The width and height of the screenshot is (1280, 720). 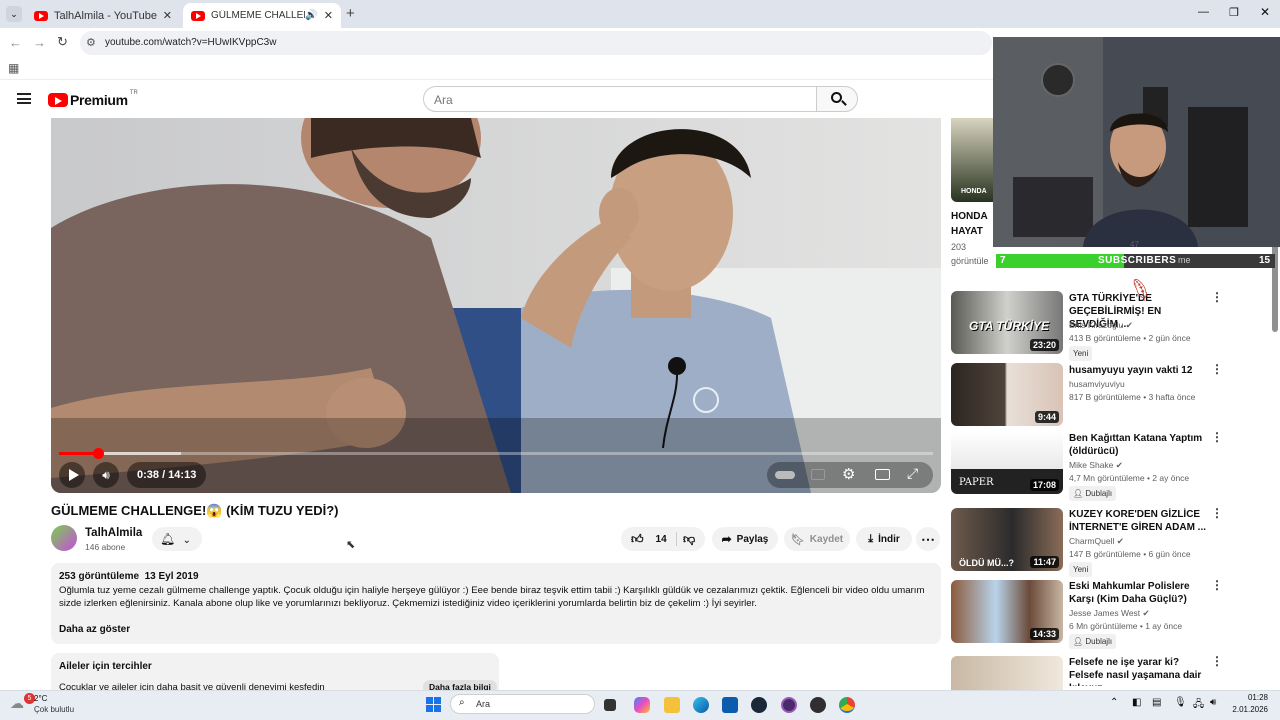 What do you see at coordinates (1135, 261) in the screenshot?
I see `subscriber-goal-bar: 7 SUBSCRIBERS me 15` at bounding box center [1135, 261].